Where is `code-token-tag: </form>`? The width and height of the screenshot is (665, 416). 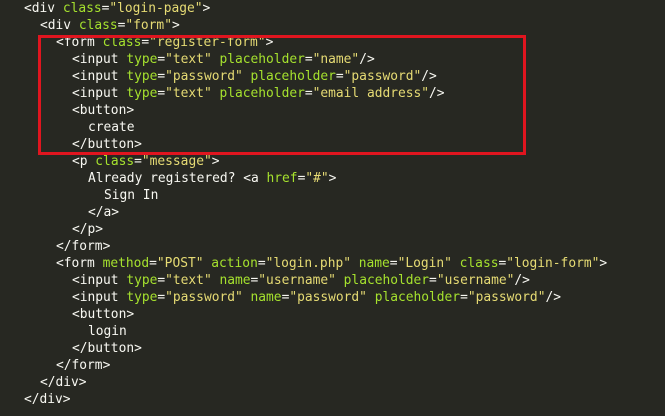 code-token-tag: </form> is located at coordinates (83, 246).